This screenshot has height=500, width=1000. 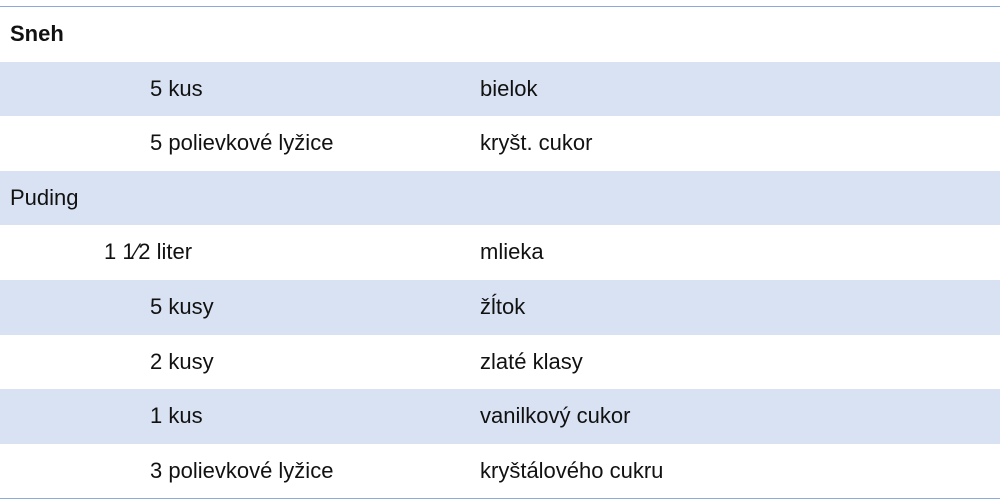 What do you see at coordinates (176, 416) in the screenshot?
I see `ingredient-quantity: 1 kus` at bounding box center [176, 416].